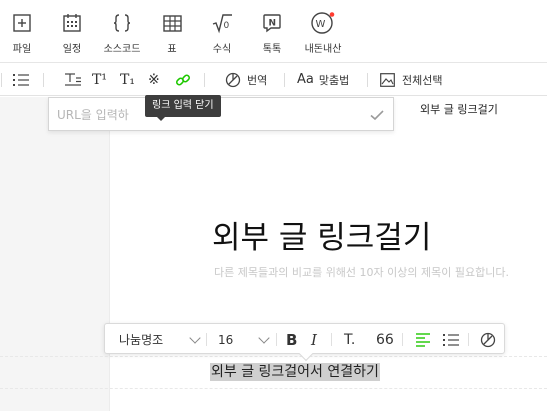 The image size is (547, 411). Describe the element at coordinates (222, 49) in the screenshot. I see `formula-label: 수식` at that location.